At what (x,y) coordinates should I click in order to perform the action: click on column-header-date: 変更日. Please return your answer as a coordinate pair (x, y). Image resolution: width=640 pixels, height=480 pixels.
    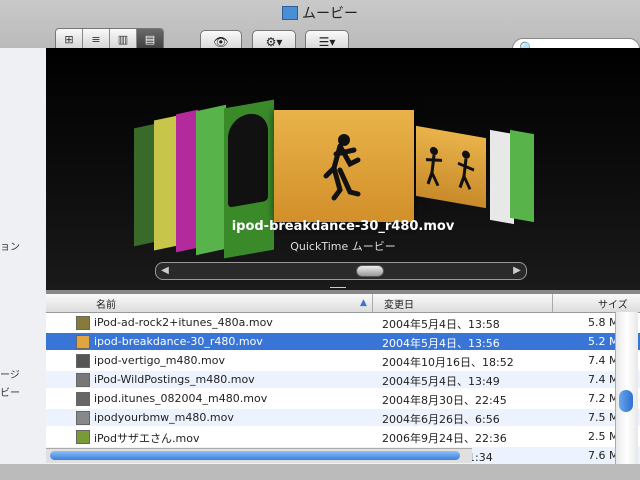
    Looking at the image, I should click on (399, 303).